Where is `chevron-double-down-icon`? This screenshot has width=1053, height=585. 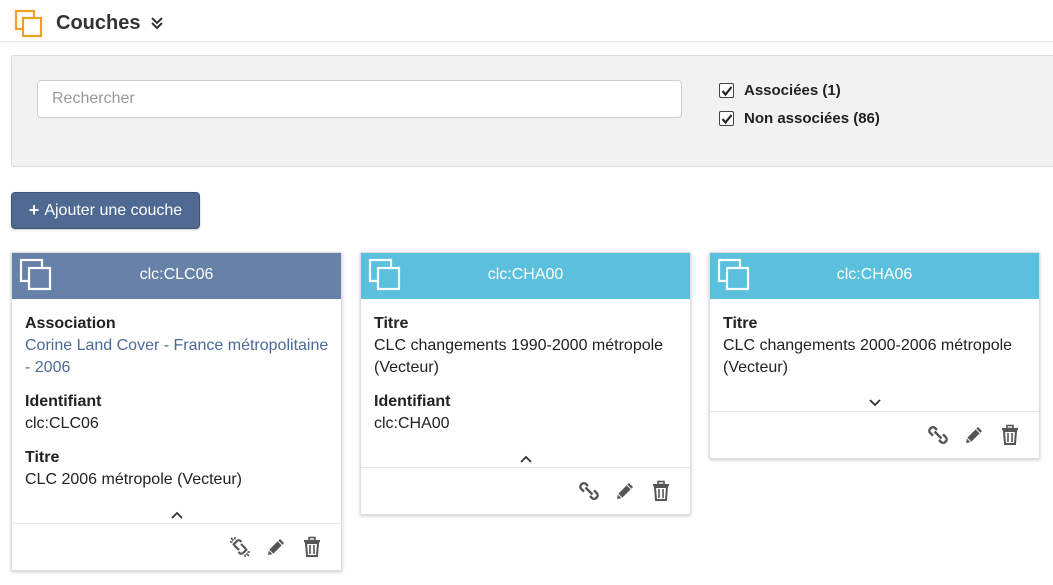 chevron-double-down-icon is located at coordinates (157, 23).